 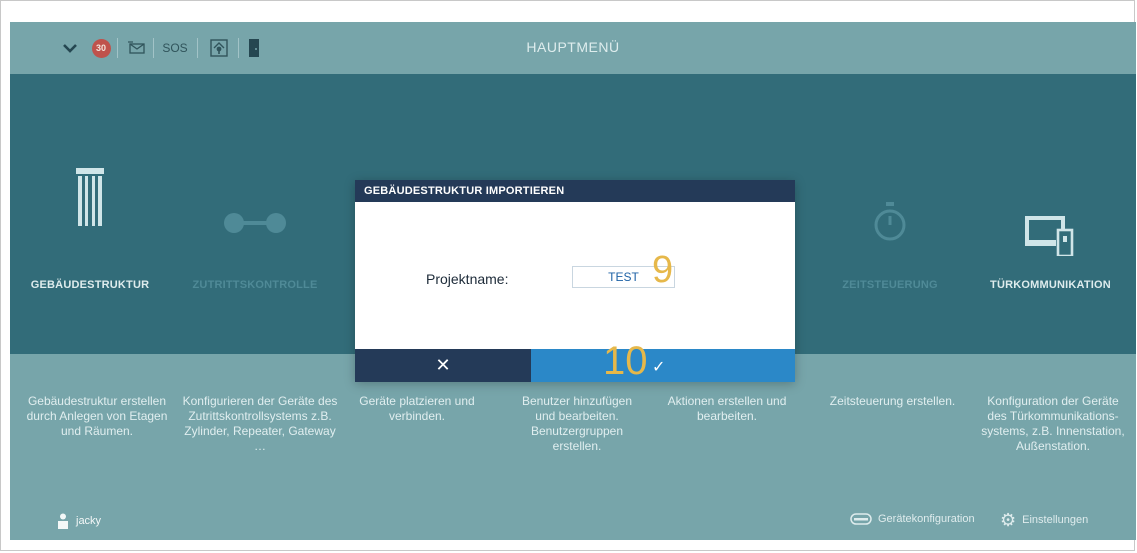 I want to click on check-icon: ✓, so click(x=659, y=367).